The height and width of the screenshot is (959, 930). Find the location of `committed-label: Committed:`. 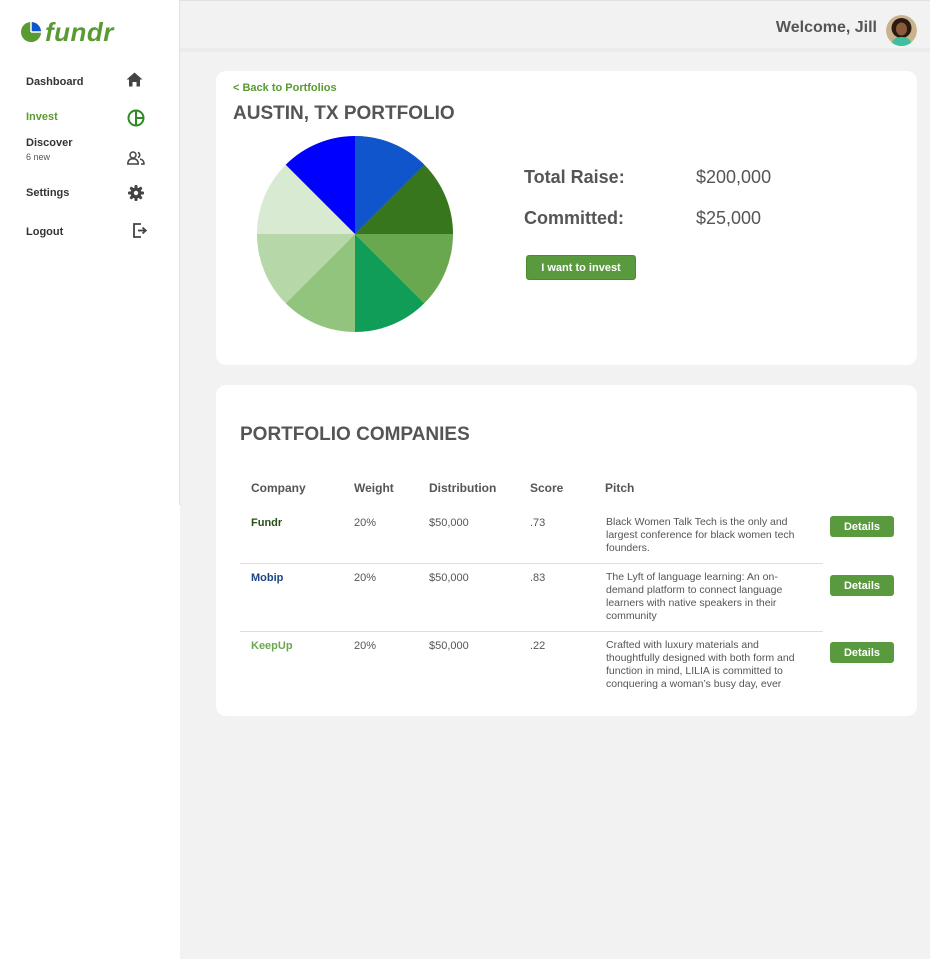

committed-label: Committed: is located at coordinates (574, 218).